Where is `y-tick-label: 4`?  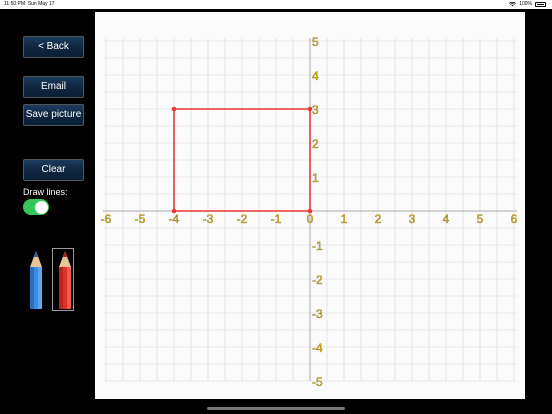 y-tick-label: 4 is located at coordinates (315, 76).